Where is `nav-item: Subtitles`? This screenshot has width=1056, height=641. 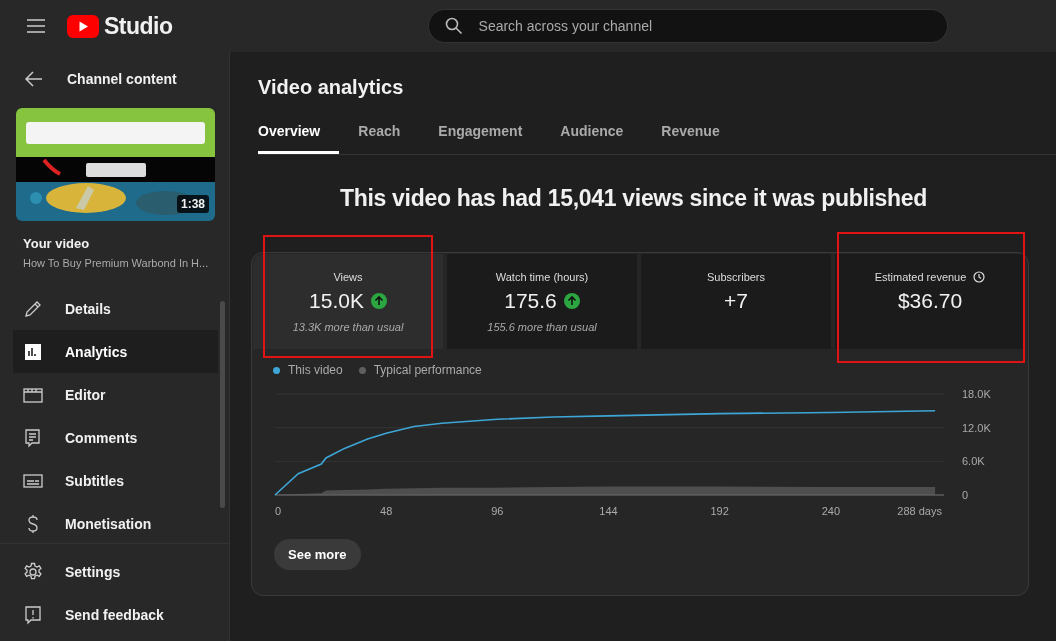 nav-item: Subtitles is located at coordinates (115, 480).